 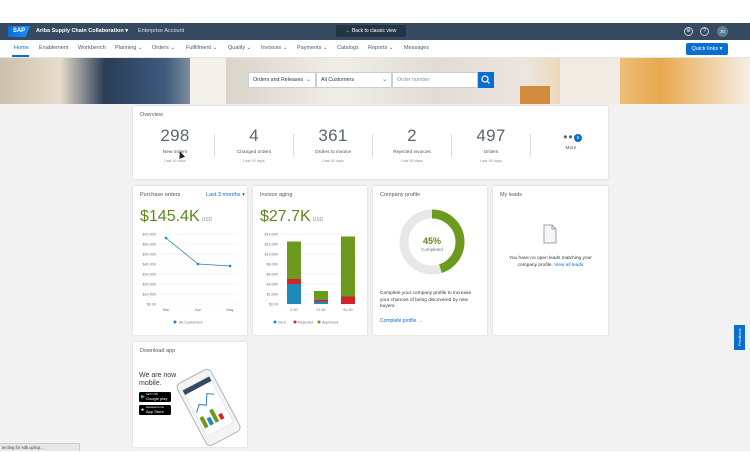 I want to click on search-icon, so click(x=485, y=79).